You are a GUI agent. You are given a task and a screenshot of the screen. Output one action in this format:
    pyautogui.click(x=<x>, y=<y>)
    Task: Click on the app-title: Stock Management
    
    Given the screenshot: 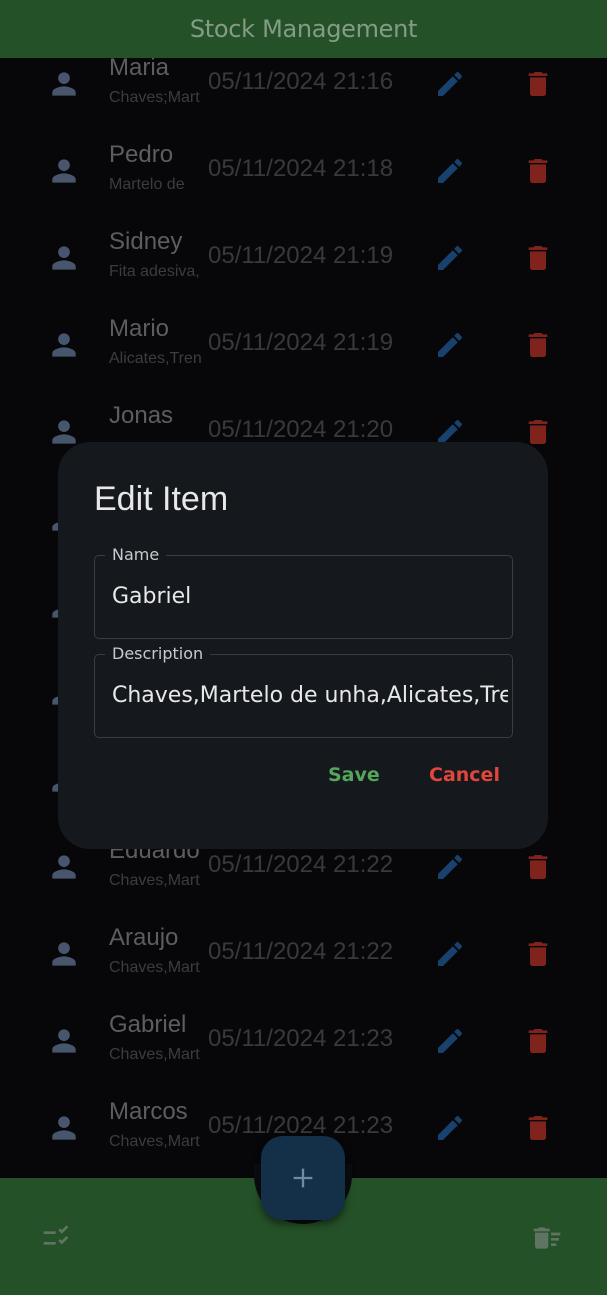 What is the action you would take?
    pyautogui.click(x=303, y=29)
    